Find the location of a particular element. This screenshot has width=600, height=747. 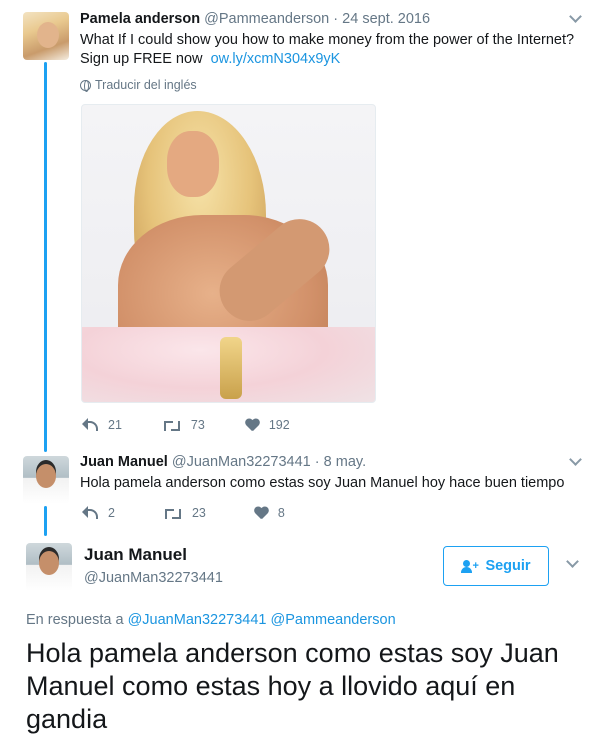

translate-label: Traducir del inglés is located at coordinates (146, 85).